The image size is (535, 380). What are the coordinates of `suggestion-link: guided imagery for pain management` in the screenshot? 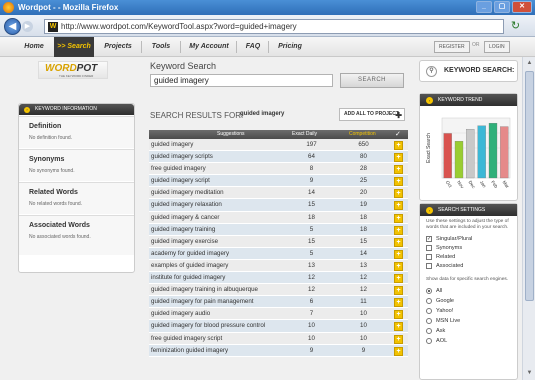 It's located at (202, 302).